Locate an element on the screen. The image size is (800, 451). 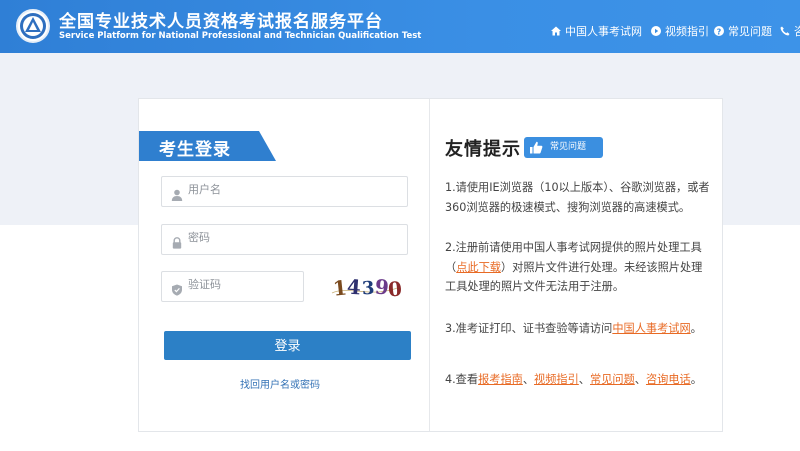
faq-badge-label: 常见问题 is located at coordinates (568, 147).